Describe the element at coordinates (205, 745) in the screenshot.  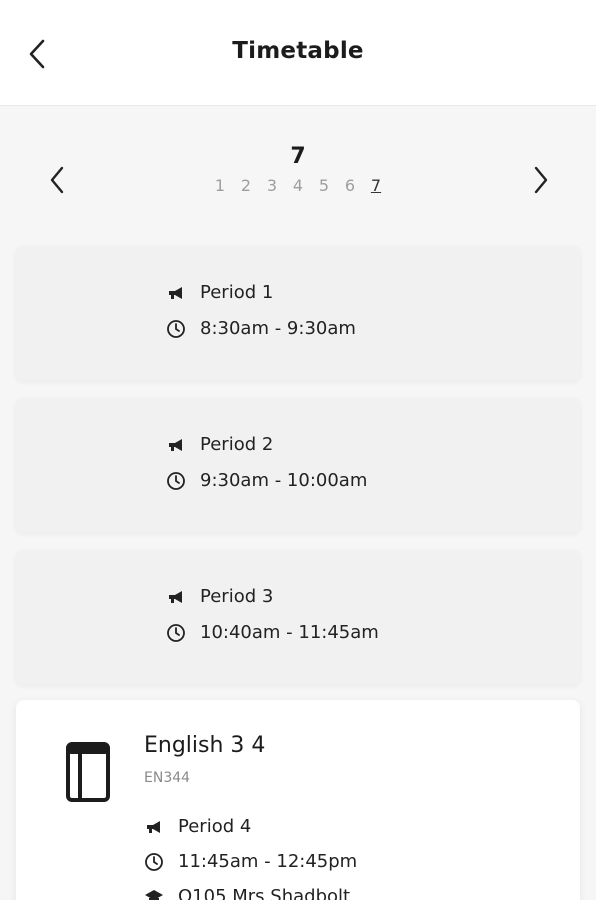
I see `subject-name: English 3 4` at that location.